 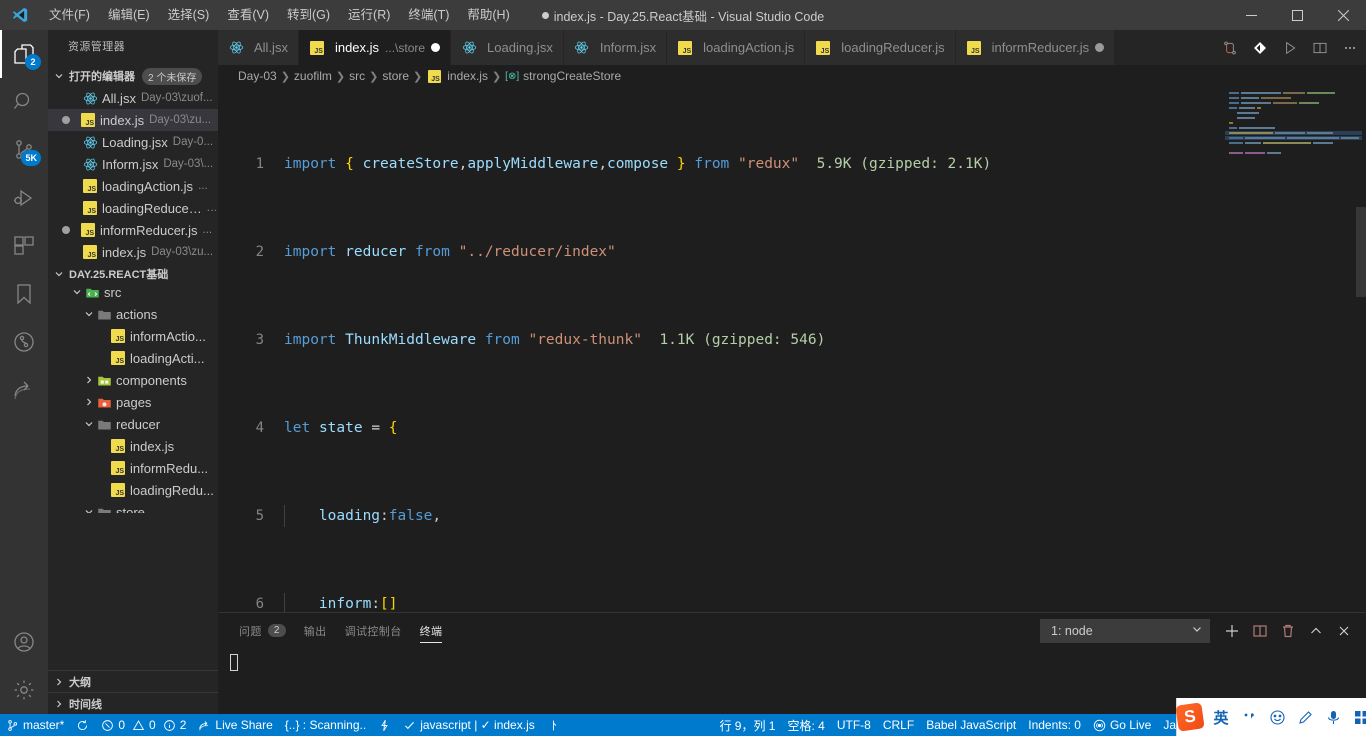 What do you see at coordinates (1316, 631) in the screenshot?
I see `maximize-panel-button` at bounding box center [1316, 631].